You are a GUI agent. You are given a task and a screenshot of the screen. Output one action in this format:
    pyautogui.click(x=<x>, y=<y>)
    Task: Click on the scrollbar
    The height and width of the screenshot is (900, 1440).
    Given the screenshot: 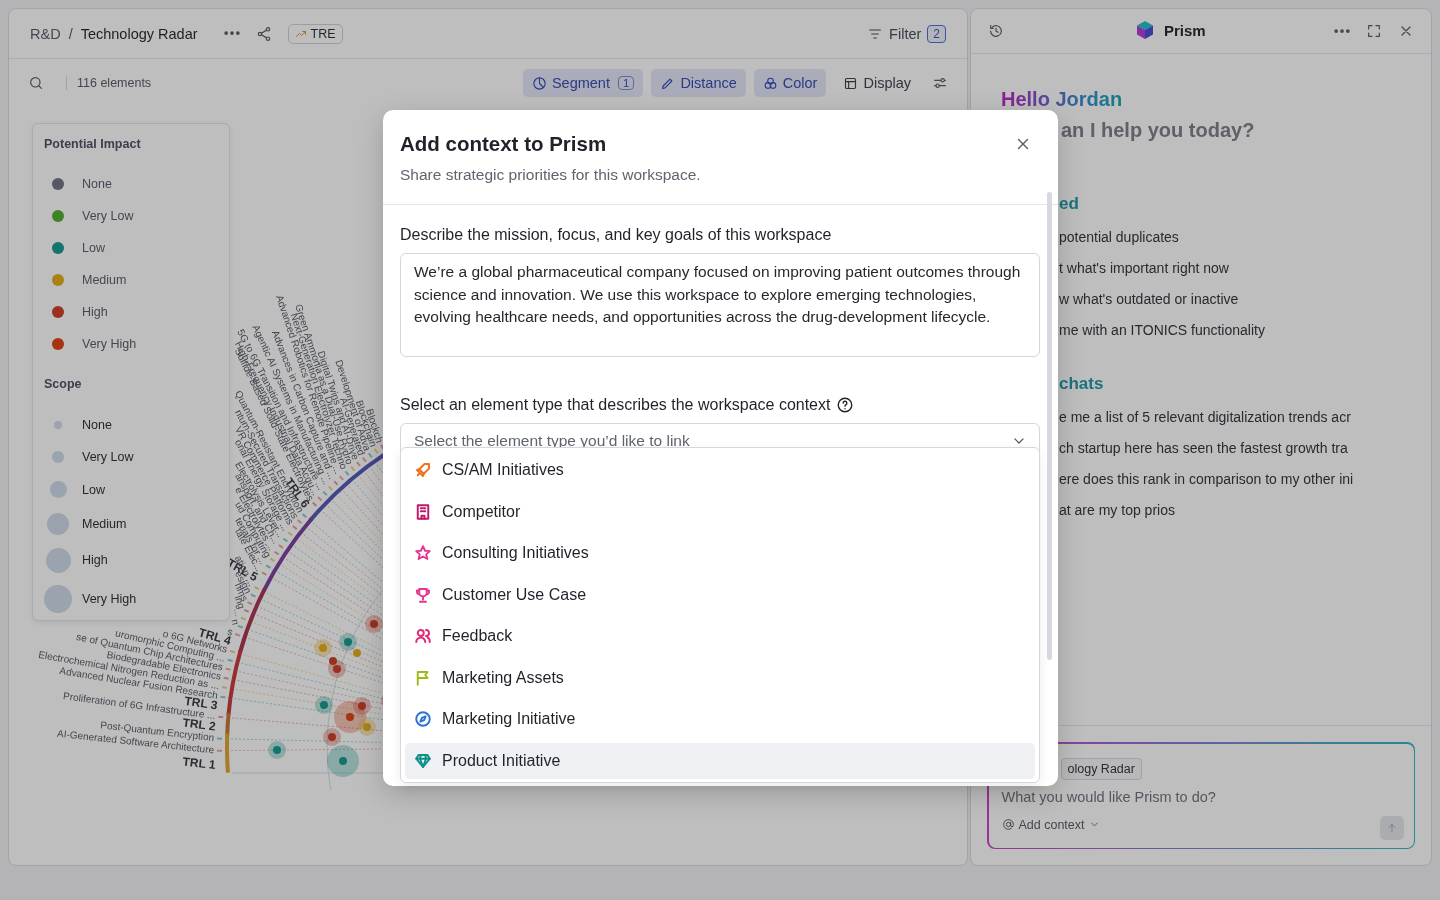 What is the action you would take?
    pyautogui.click(x=1049, y=426)
    